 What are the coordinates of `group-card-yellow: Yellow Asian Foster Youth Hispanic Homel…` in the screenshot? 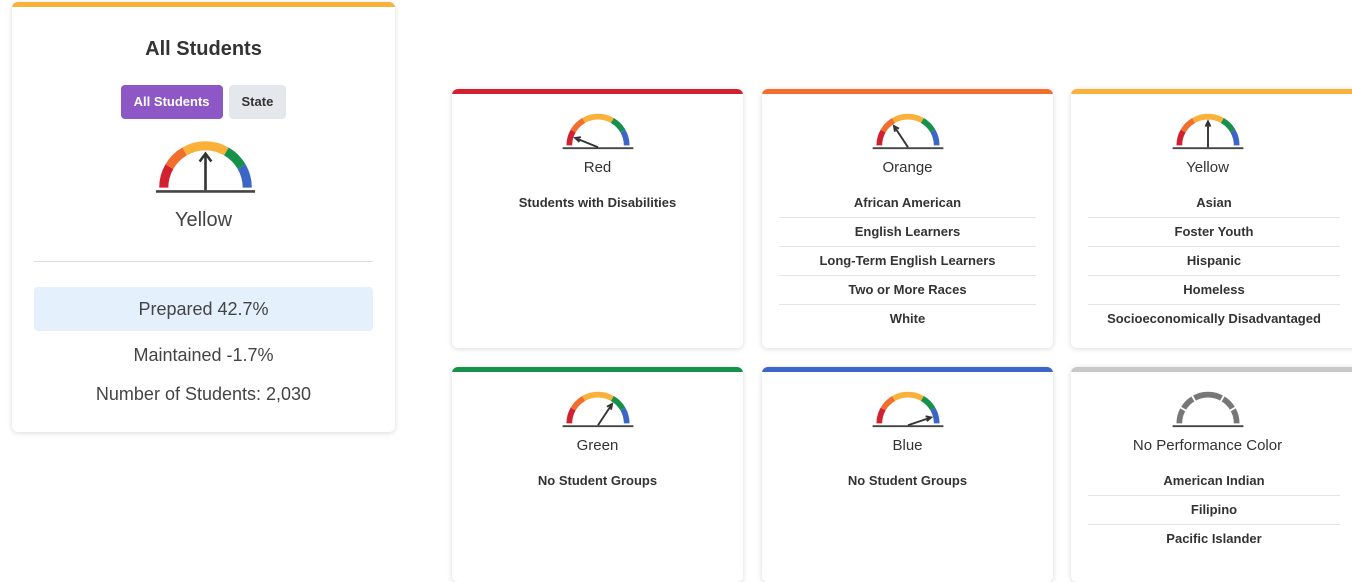 It's located at (1211, 218).